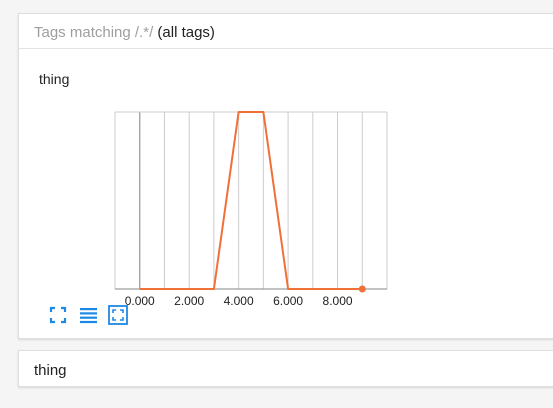  What do you see at coordinates (50, 370) in the screenshot?
I see `tag-group-title: thing` at bounding box center [50, 370].